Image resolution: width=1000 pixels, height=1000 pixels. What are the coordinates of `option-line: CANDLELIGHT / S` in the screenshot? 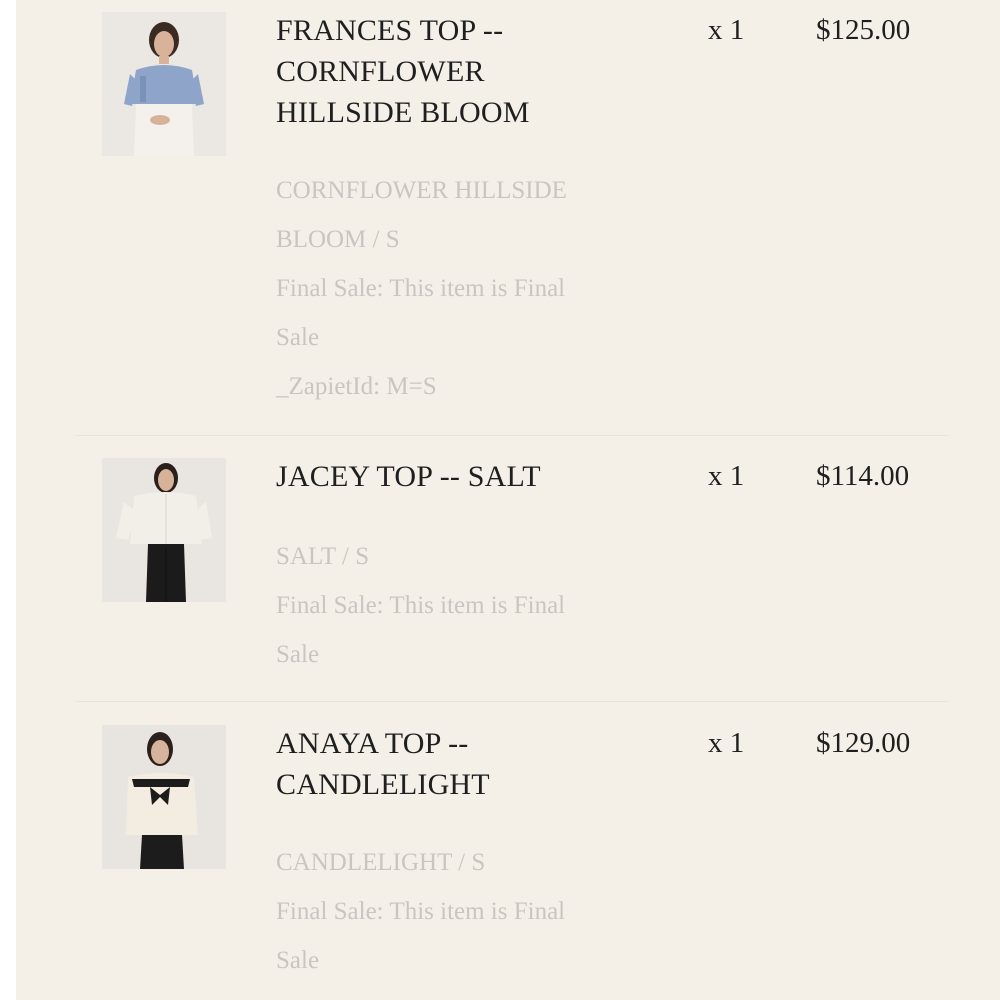 It's located at (381, 862).